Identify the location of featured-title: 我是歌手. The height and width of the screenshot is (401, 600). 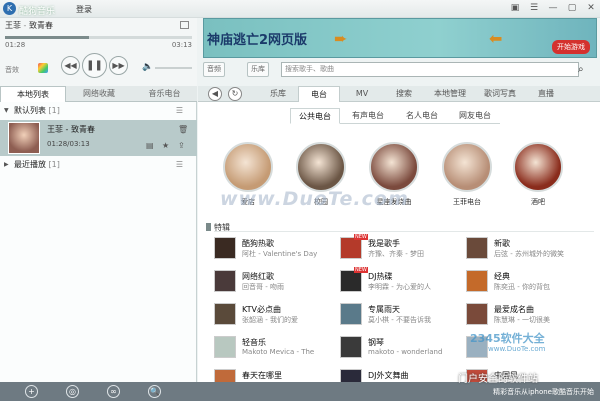
(384, 243).